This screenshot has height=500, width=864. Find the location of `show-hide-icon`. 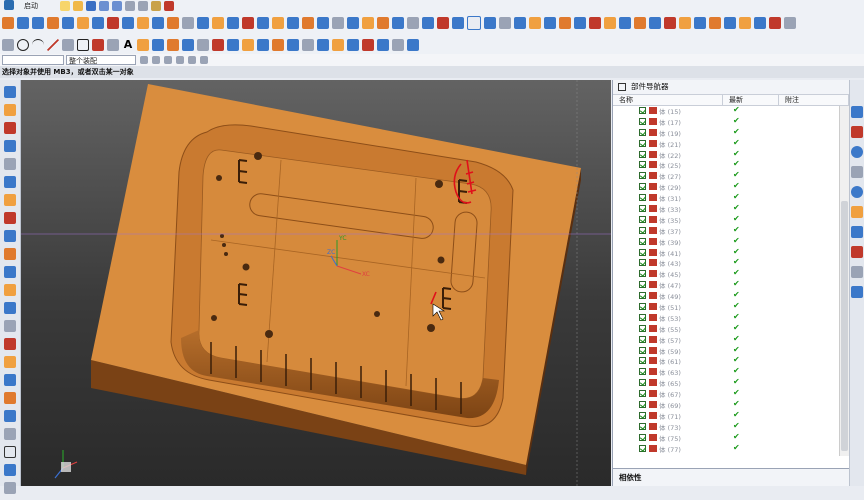

show-hide-icon is located at coordinates (625, 23).